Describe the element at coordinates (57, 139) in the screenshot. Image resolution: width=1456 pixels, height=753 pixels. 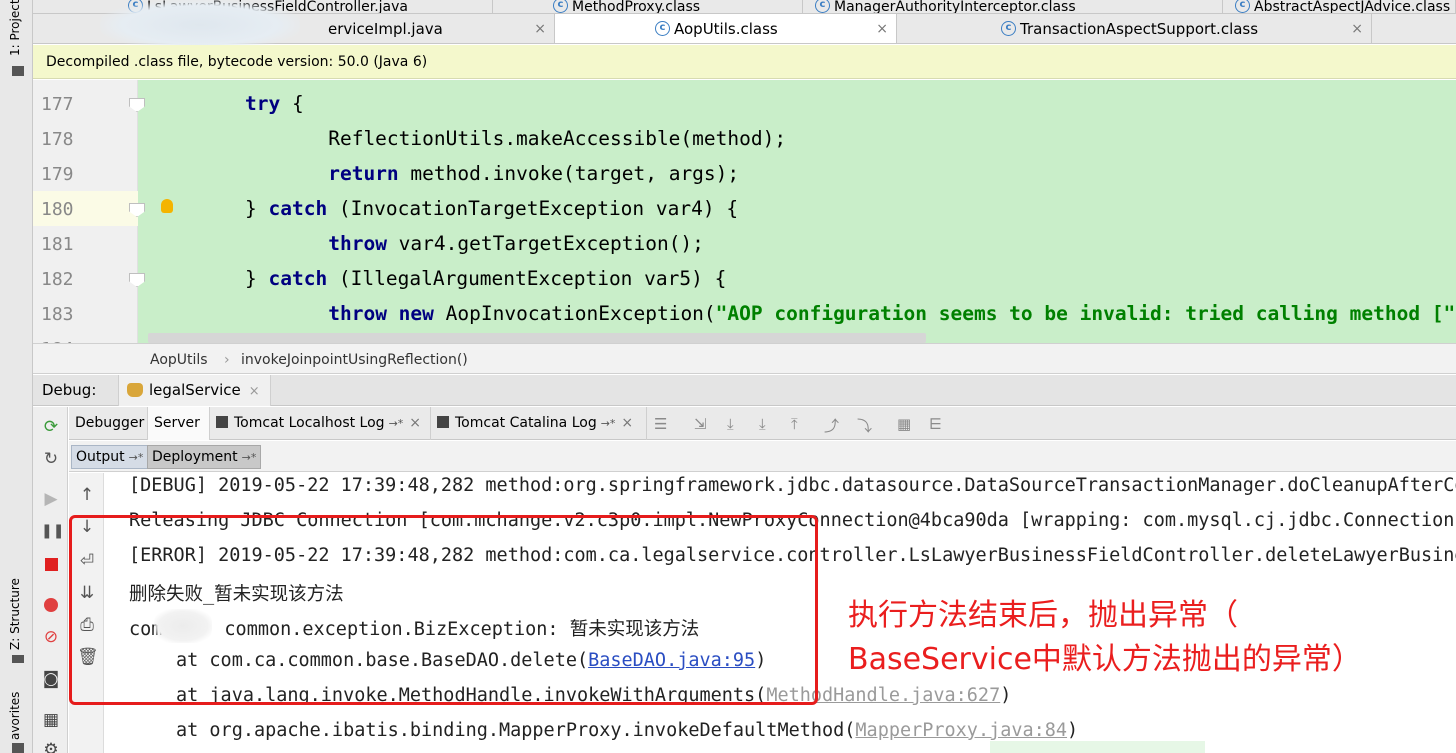
I see `line-number: 178` at that location.